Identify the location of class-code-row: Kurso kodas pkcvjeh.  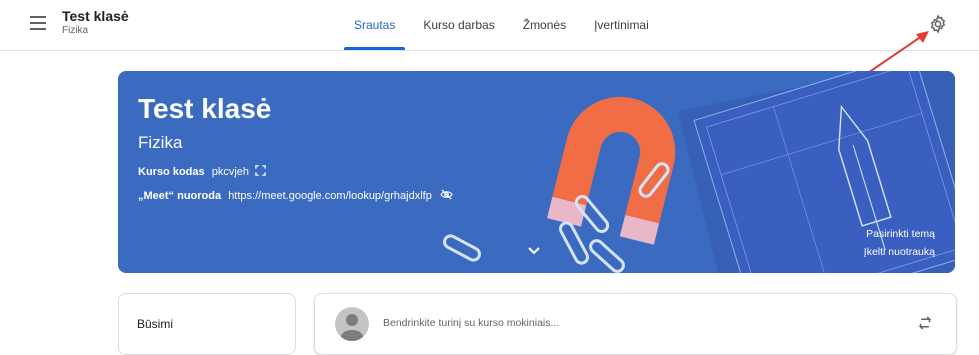
(202, 171).